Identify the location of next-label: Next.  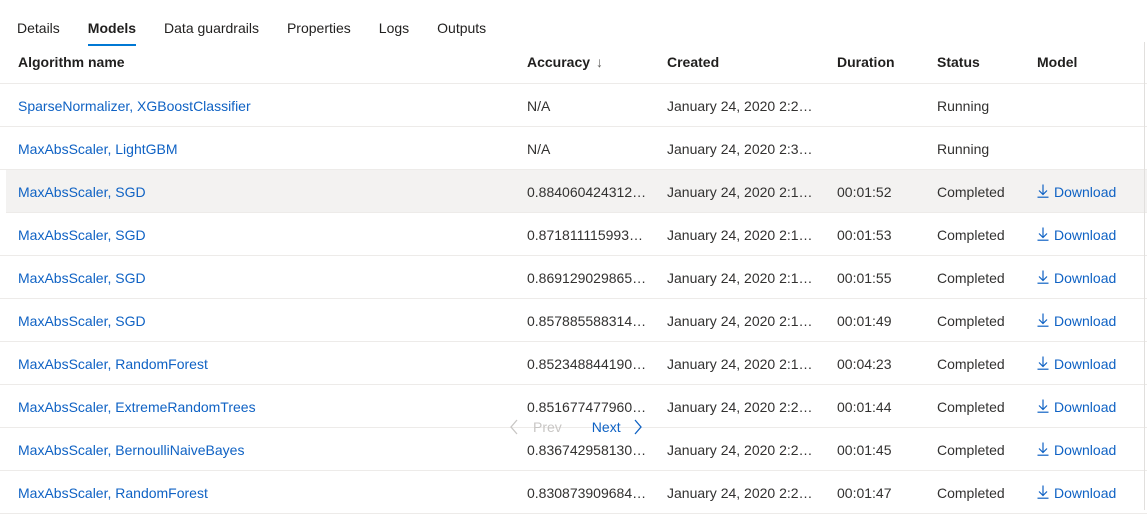
(606, 427).